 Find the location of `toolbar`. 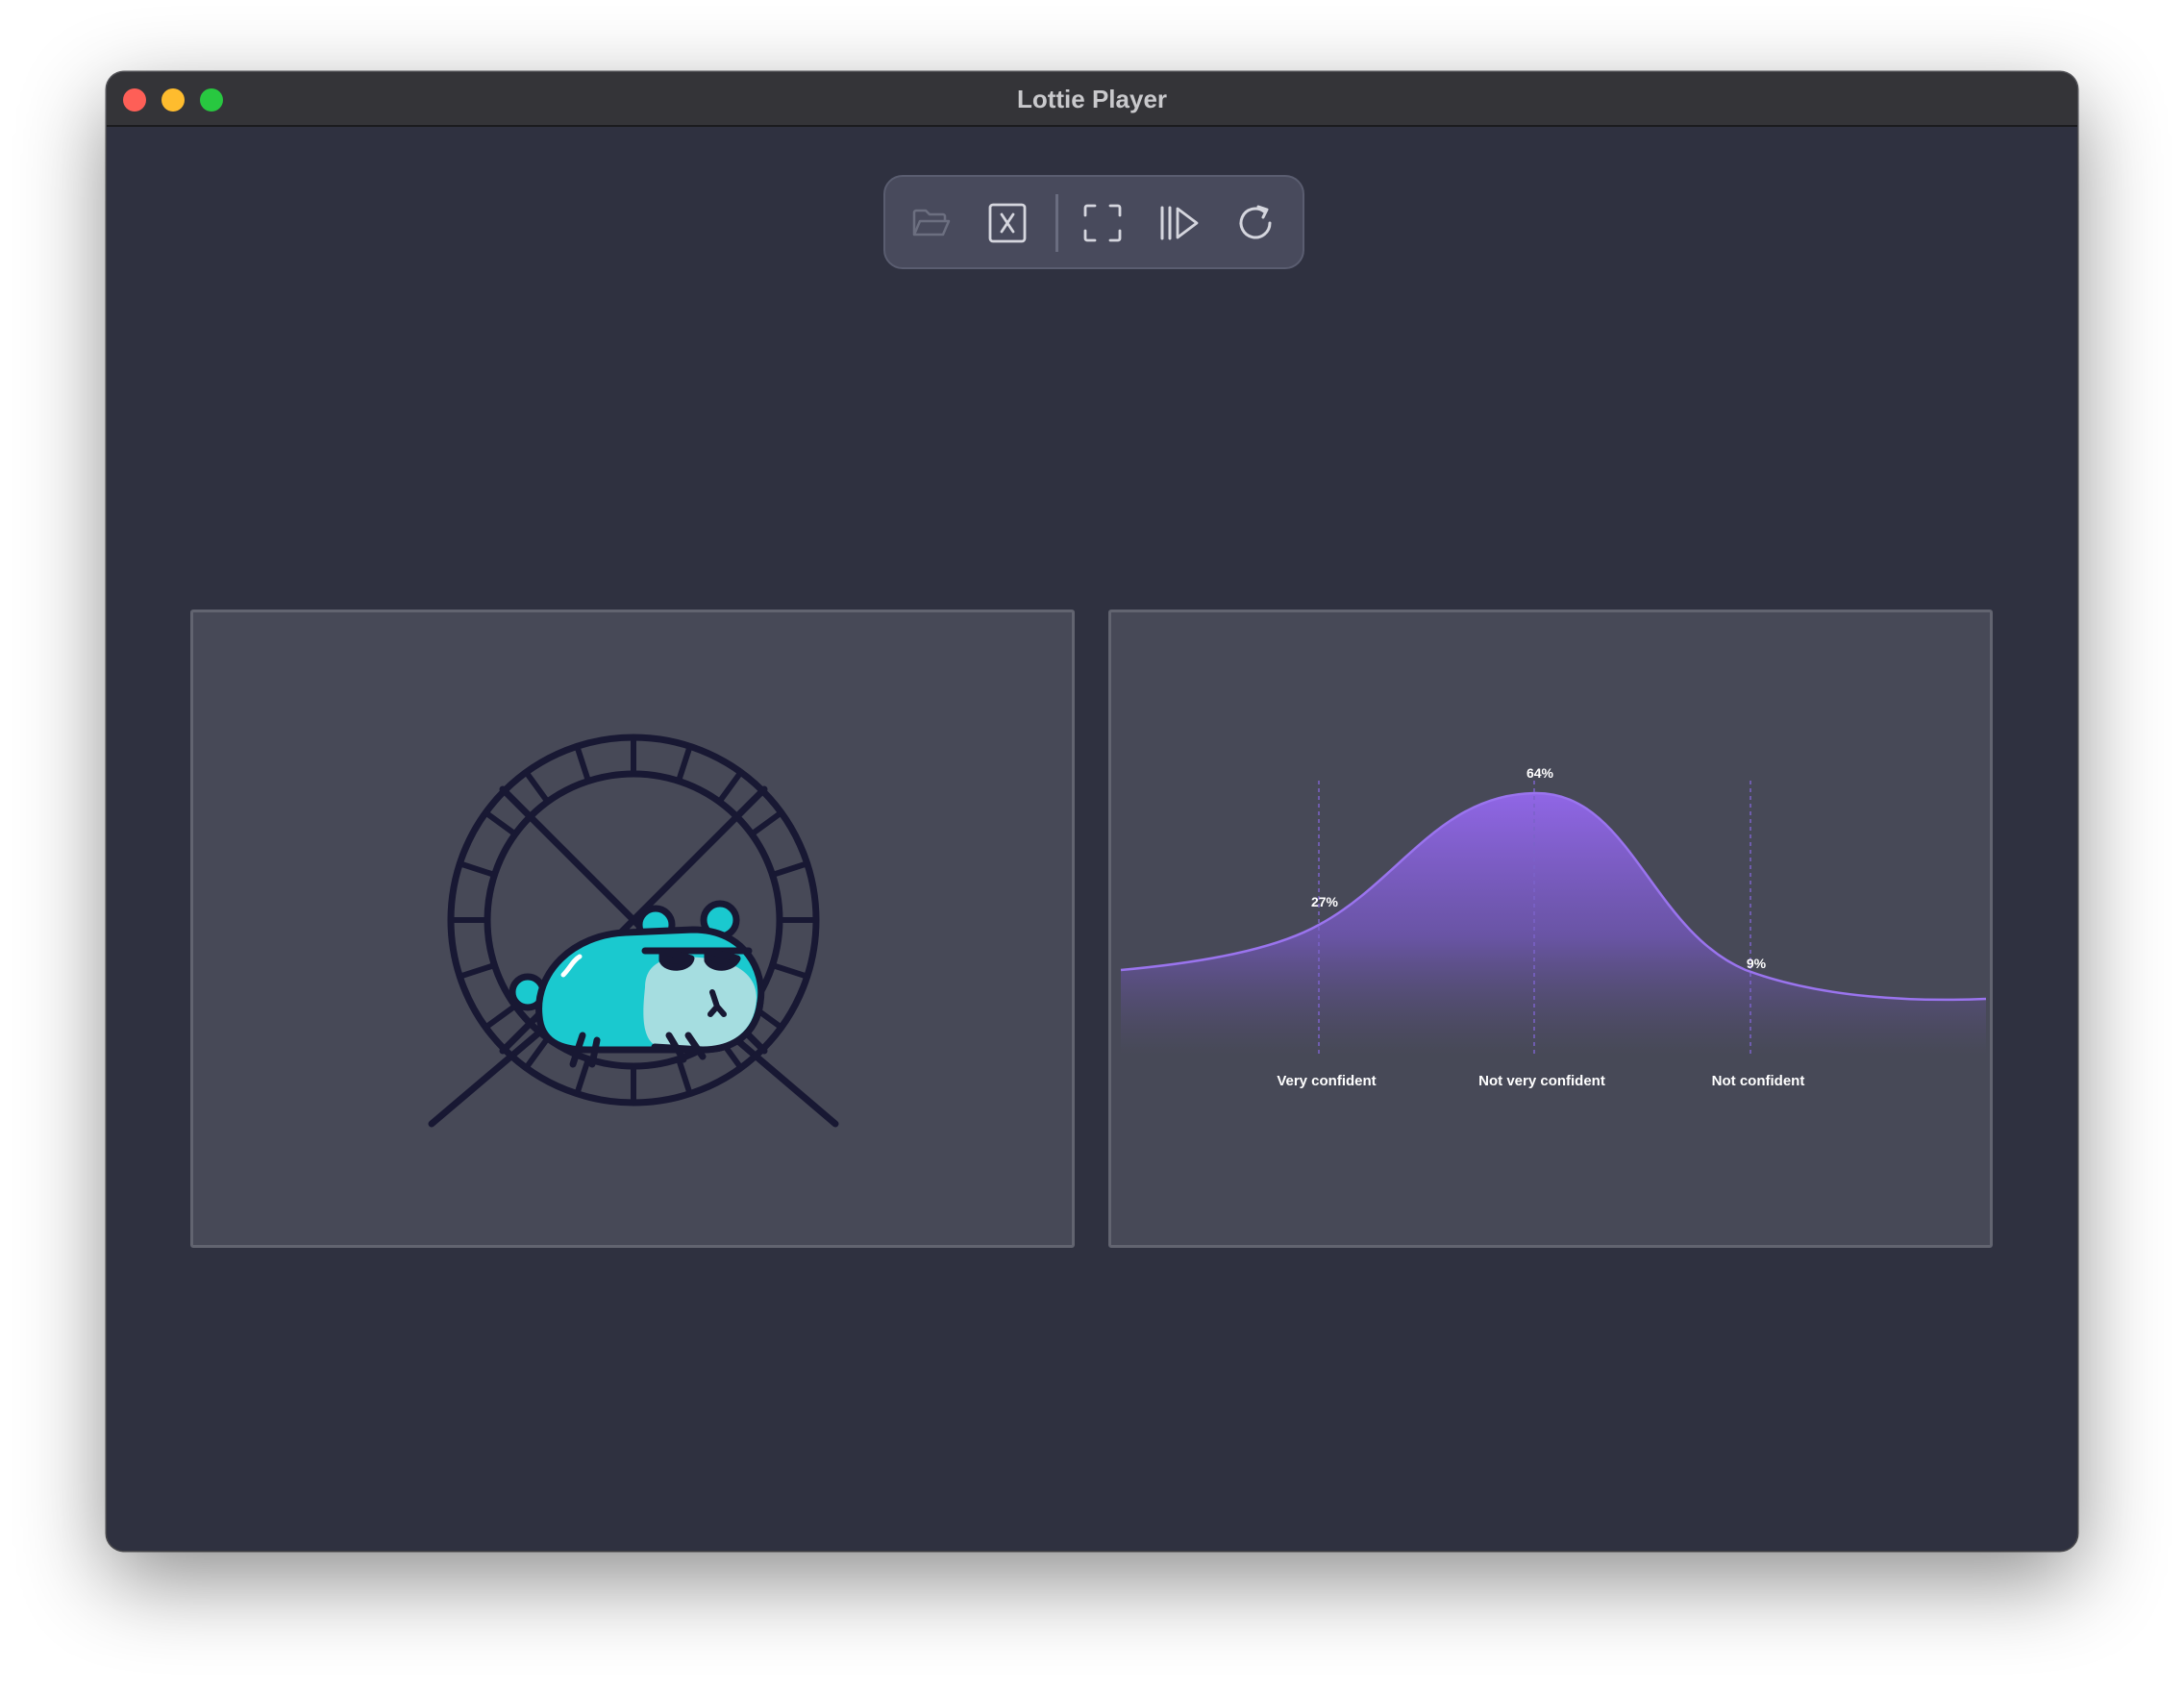

toolbar is located at coordinates (1093, 222).